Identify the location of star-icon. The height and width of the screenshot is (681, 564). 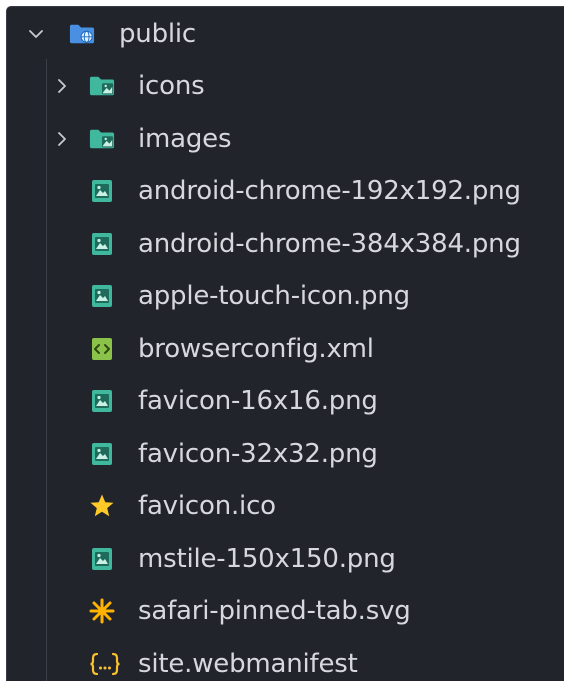
(102, 506).